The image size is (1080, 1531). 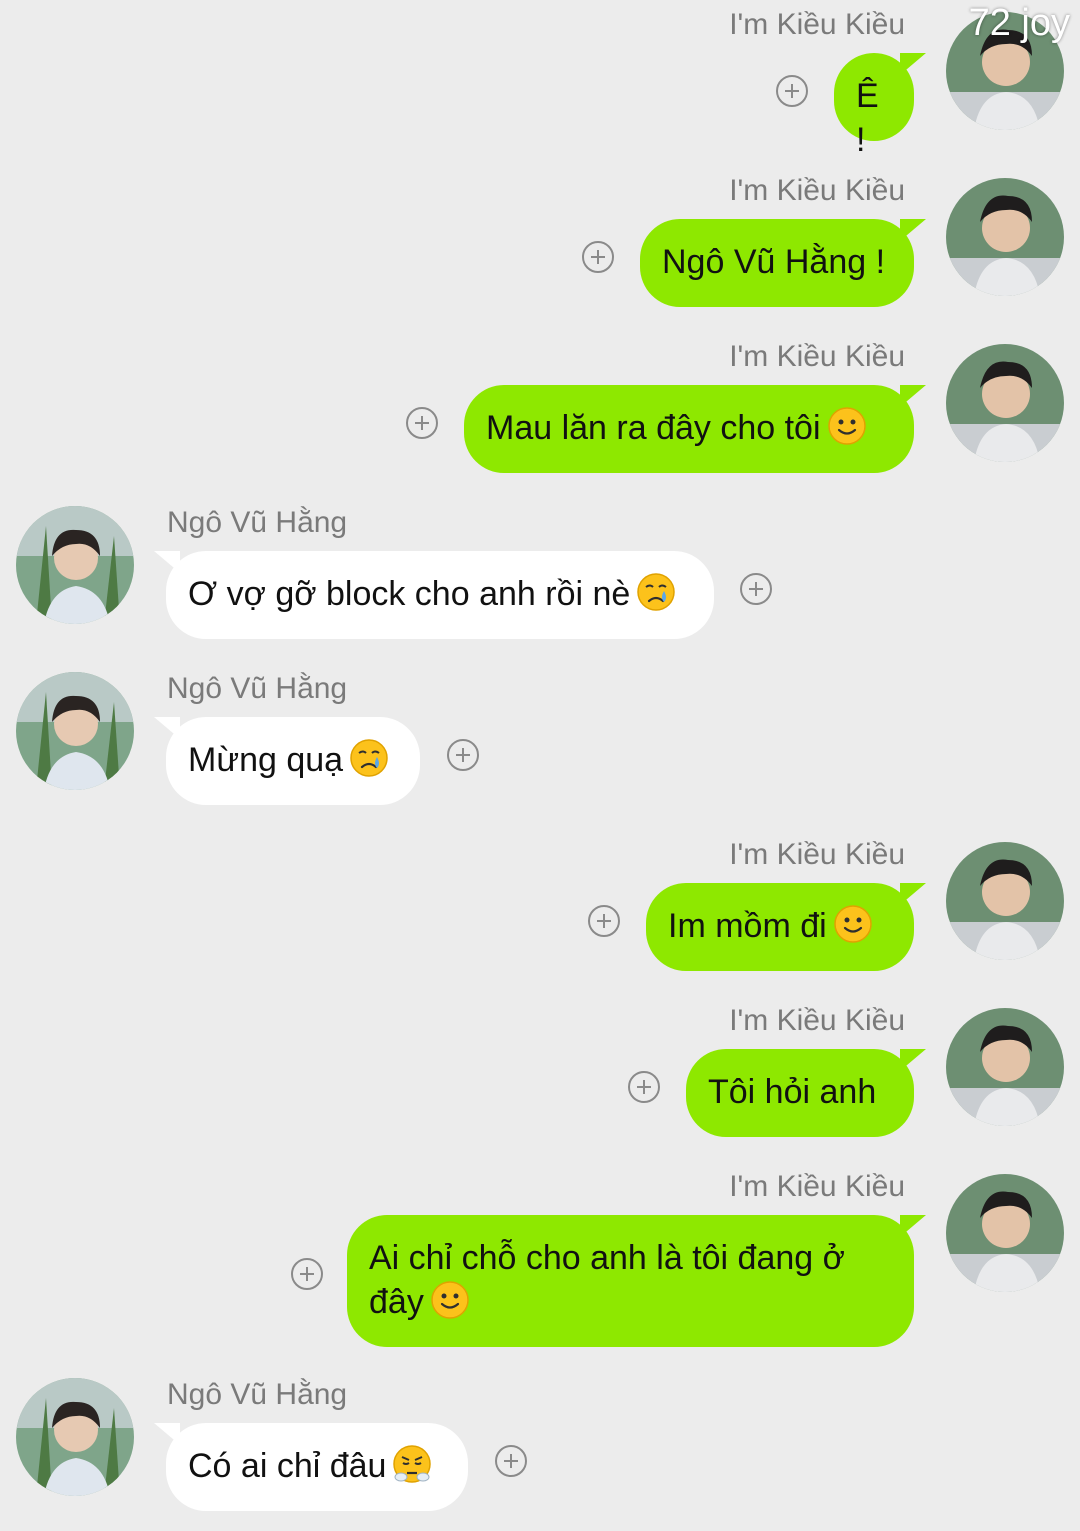 I want to click on message-bubble: Ngô Vũ Hằng !, so click(x=777, y=263).